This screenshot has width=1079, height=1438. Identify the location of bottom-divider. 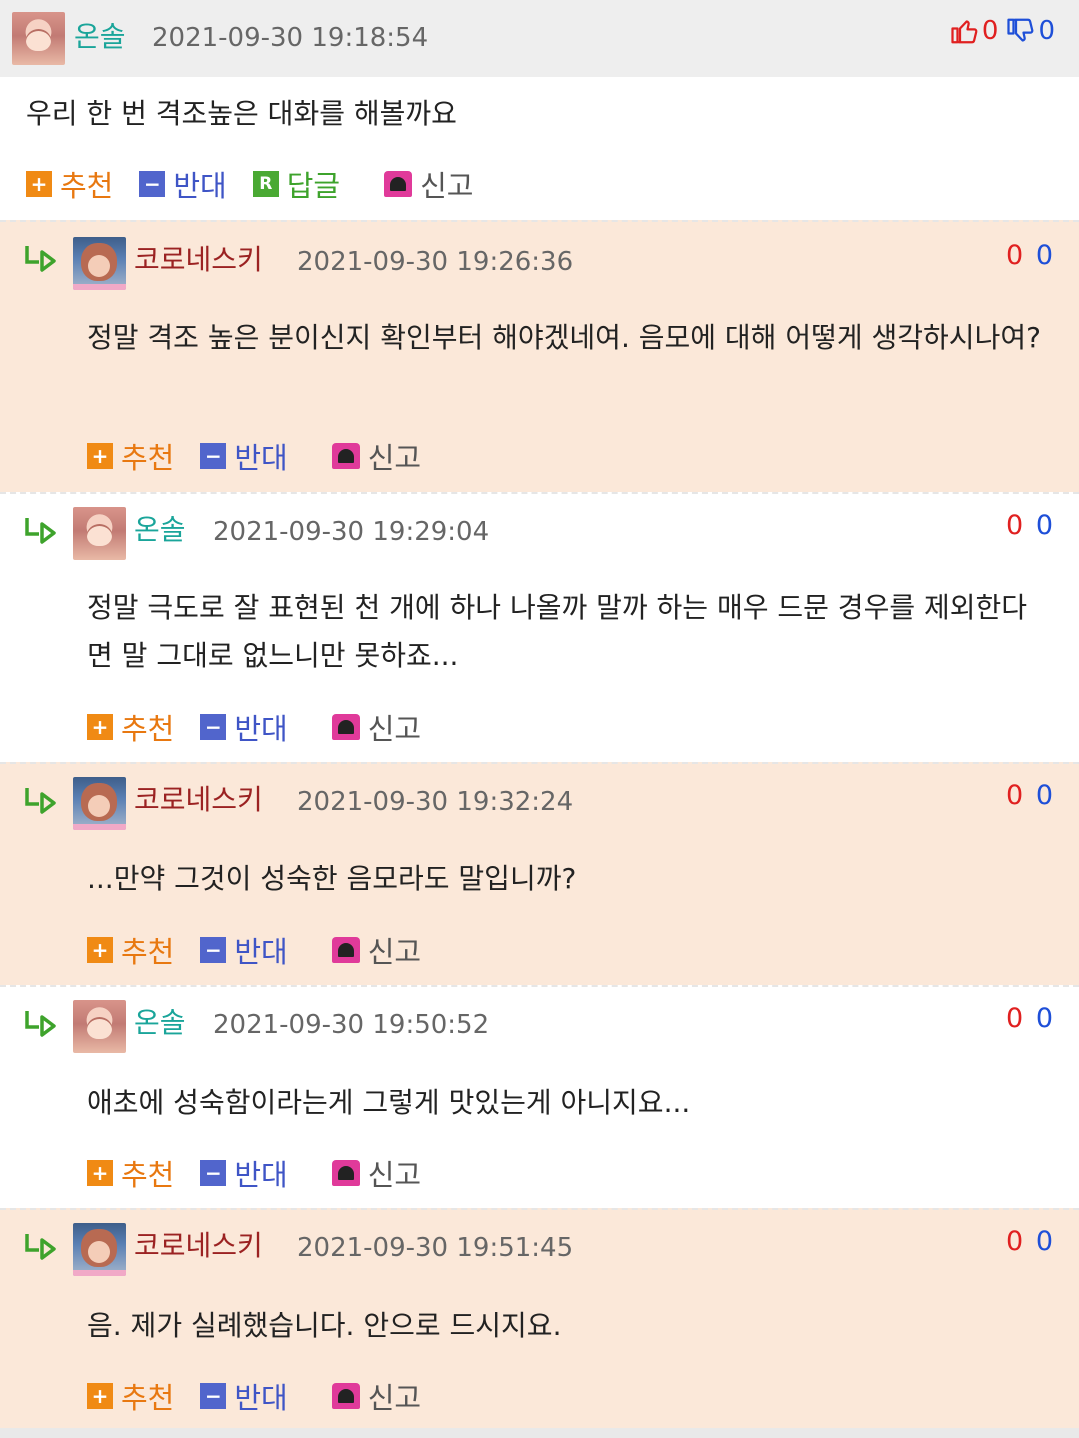
(539, 1433).